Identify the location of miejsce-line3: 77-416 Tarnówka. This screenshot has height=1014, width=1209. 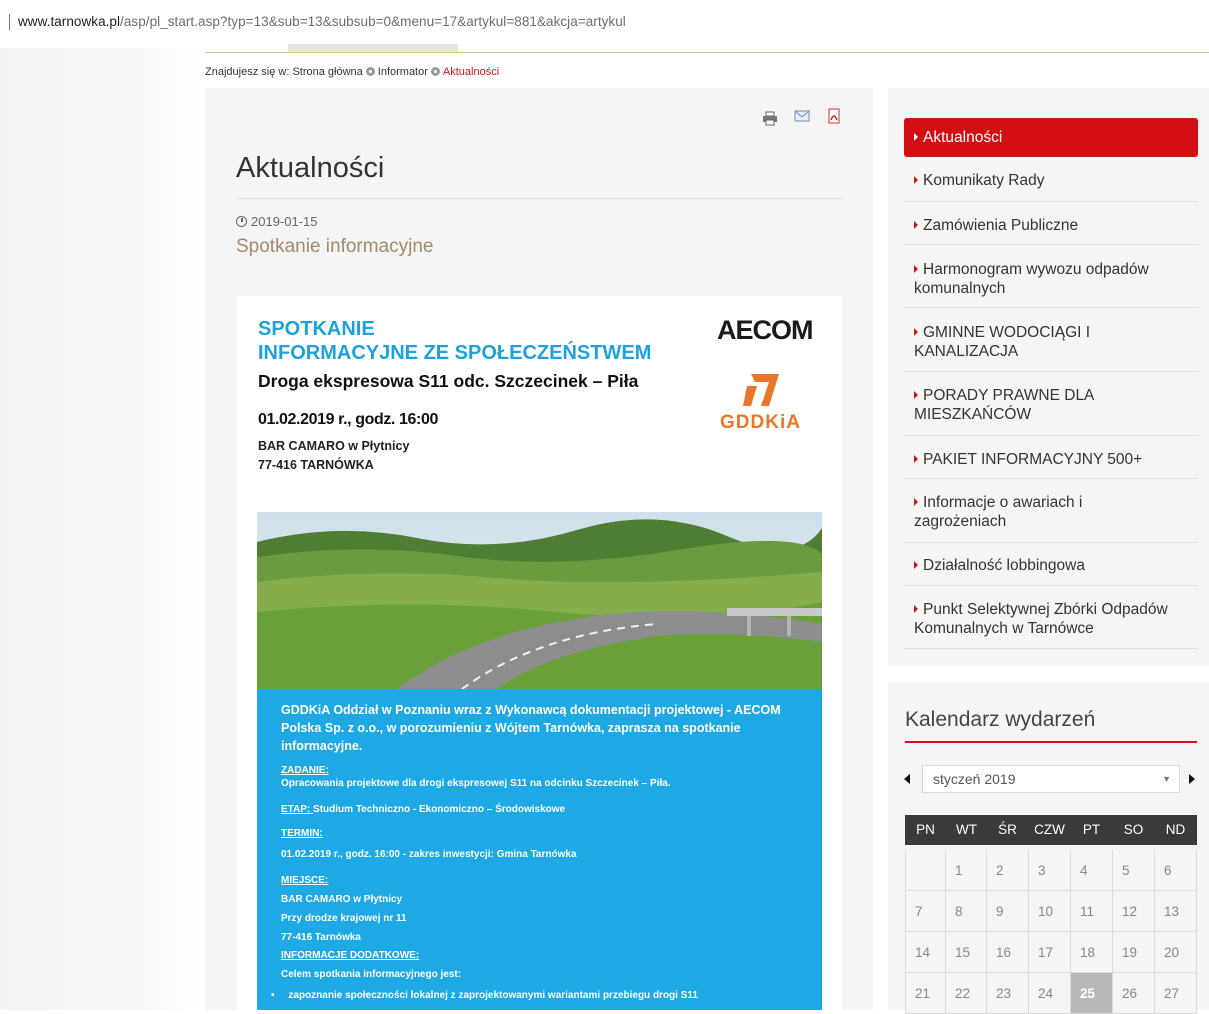
(321, 937).